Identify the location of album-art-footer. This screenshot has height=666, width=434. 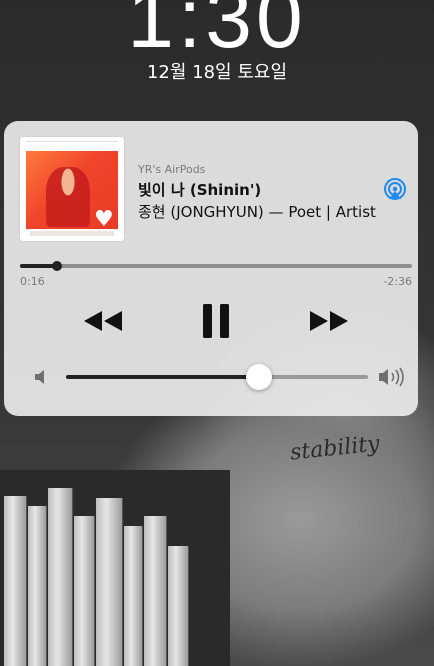
(72, 233).